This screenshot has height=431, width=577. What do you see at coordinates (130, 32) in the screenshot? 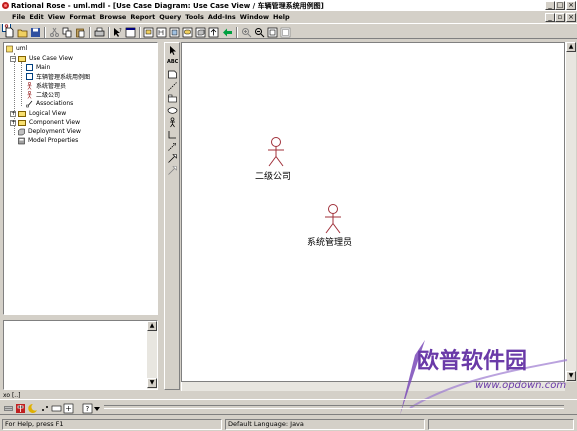
I see `view-documentation-icon` at bounding box center [130, 32].